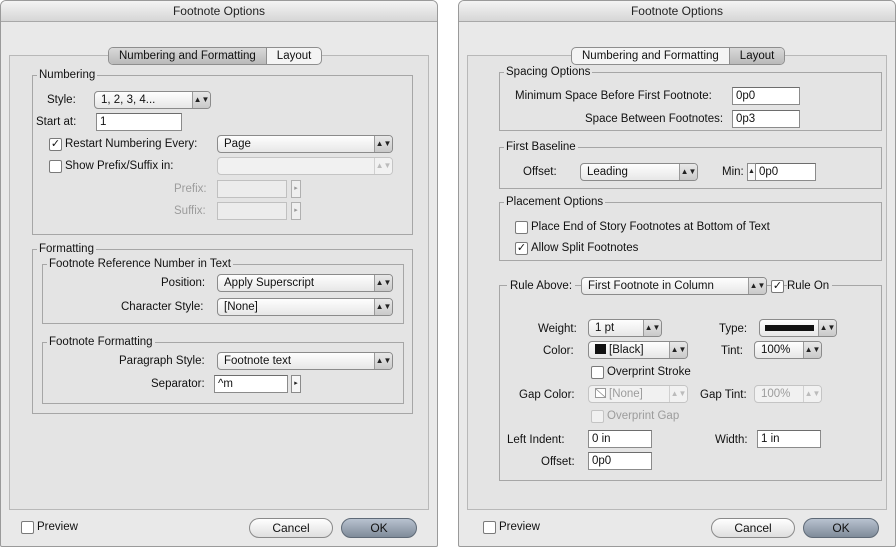 Image resolution: width=896 pixels, height=547 pixels. Describe the element at coordinates (140, 264) in the screenshot. I see `footnote-reference-legend: Footnote Reference Number in Text` at that location.